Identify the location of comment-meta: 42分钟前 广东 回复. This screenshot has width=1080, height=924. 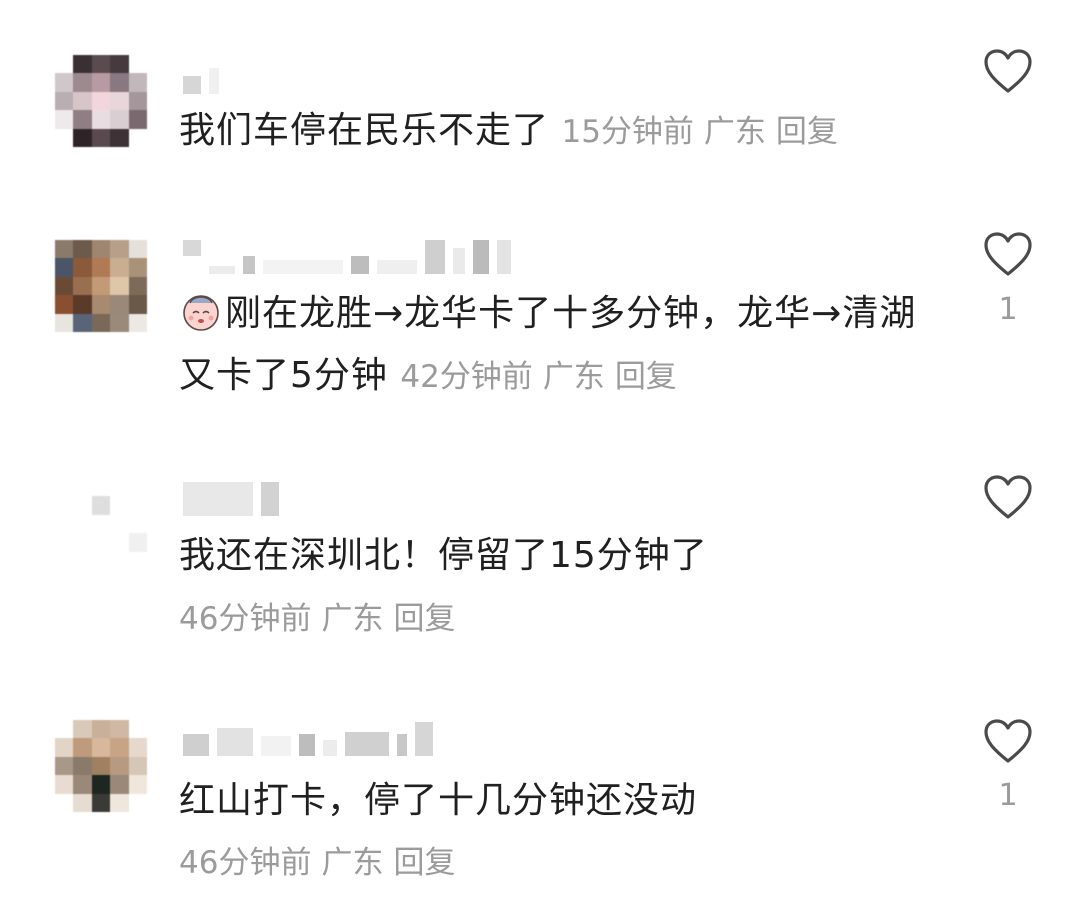
(538, 377).